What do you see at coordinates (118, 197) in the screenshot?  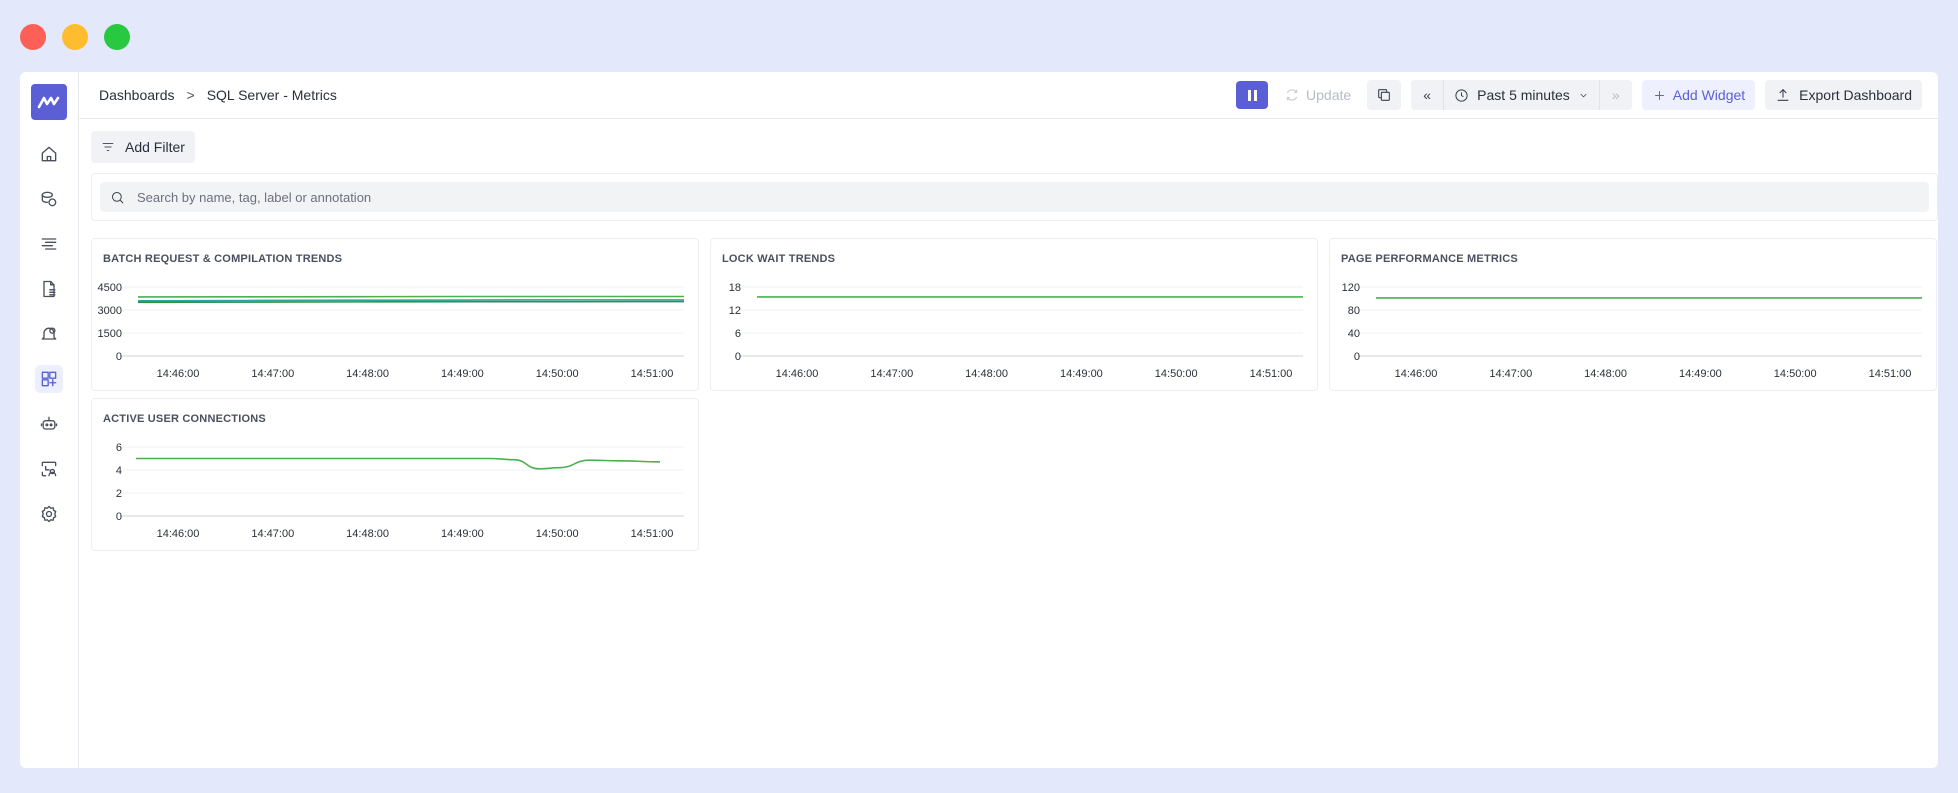 I see `search-icon` at bounding box center [118, 197].